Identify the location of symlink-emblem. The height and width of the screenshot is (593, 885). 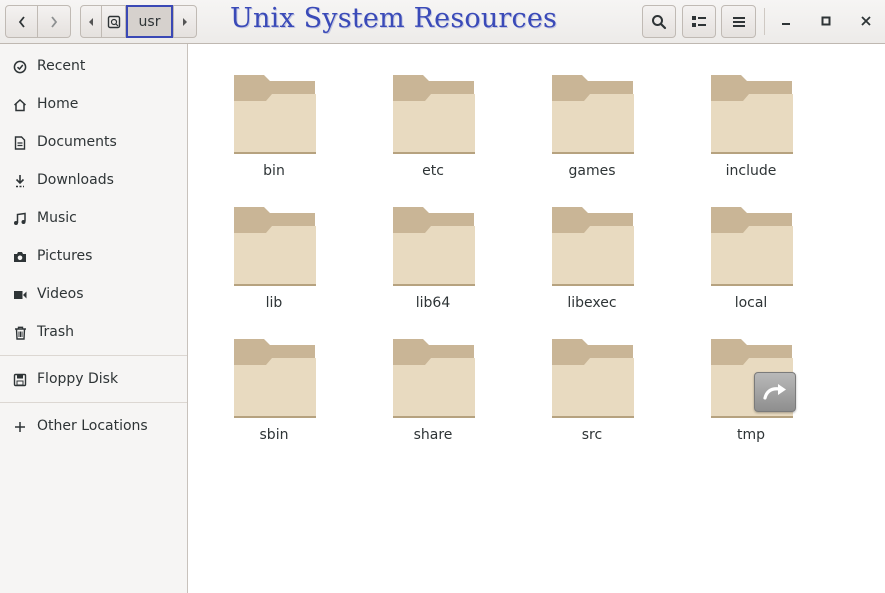
(775, 392).